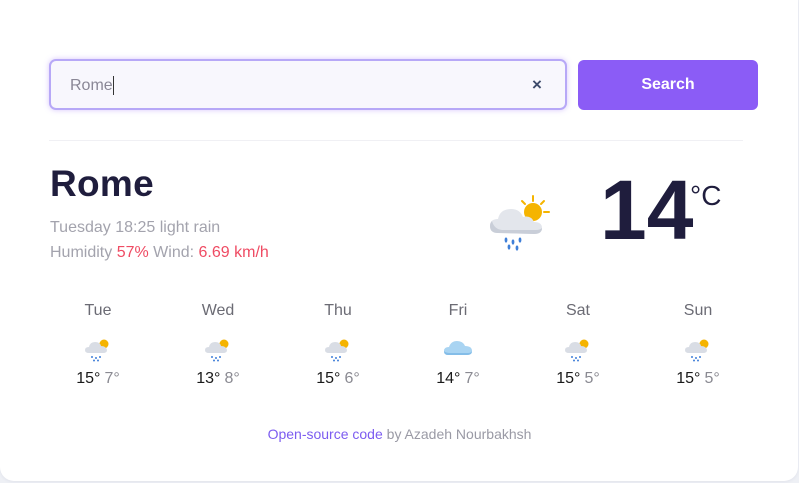 This screenshot has height=483, width=799. What do you see at coordinates (698, 310) in the screenshot?
I see `day-name: Sun` at bounding box center [698, 310].